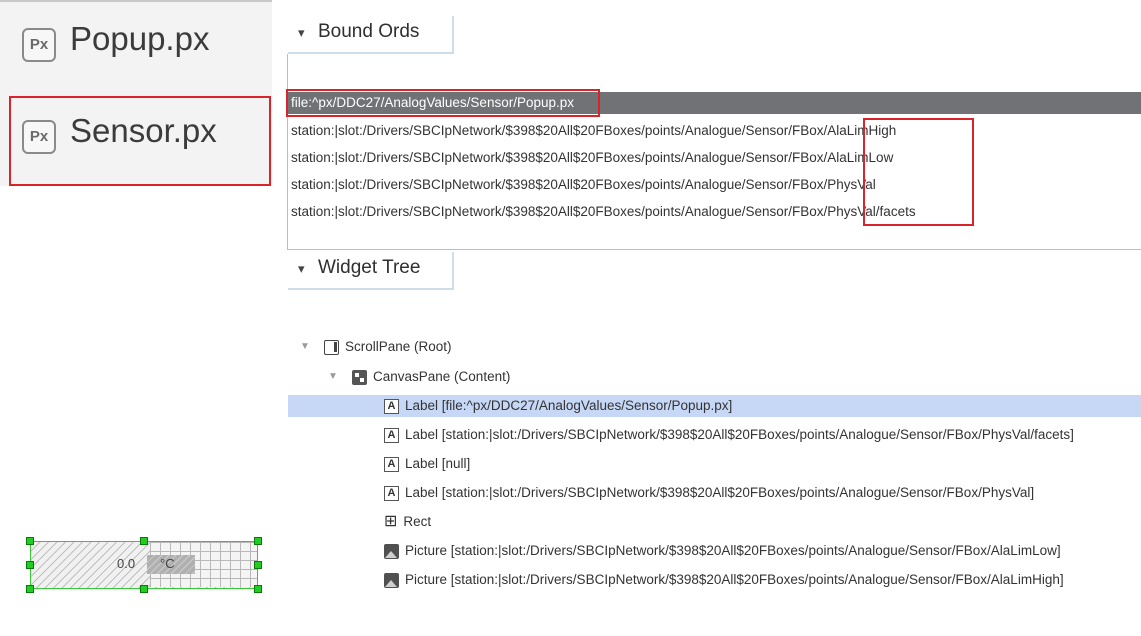 This screenshot has height=636, width=1141. What do you see at coordinates (136, 1) in the screenshot?
I see `divider` at bounding box center [136, 1].